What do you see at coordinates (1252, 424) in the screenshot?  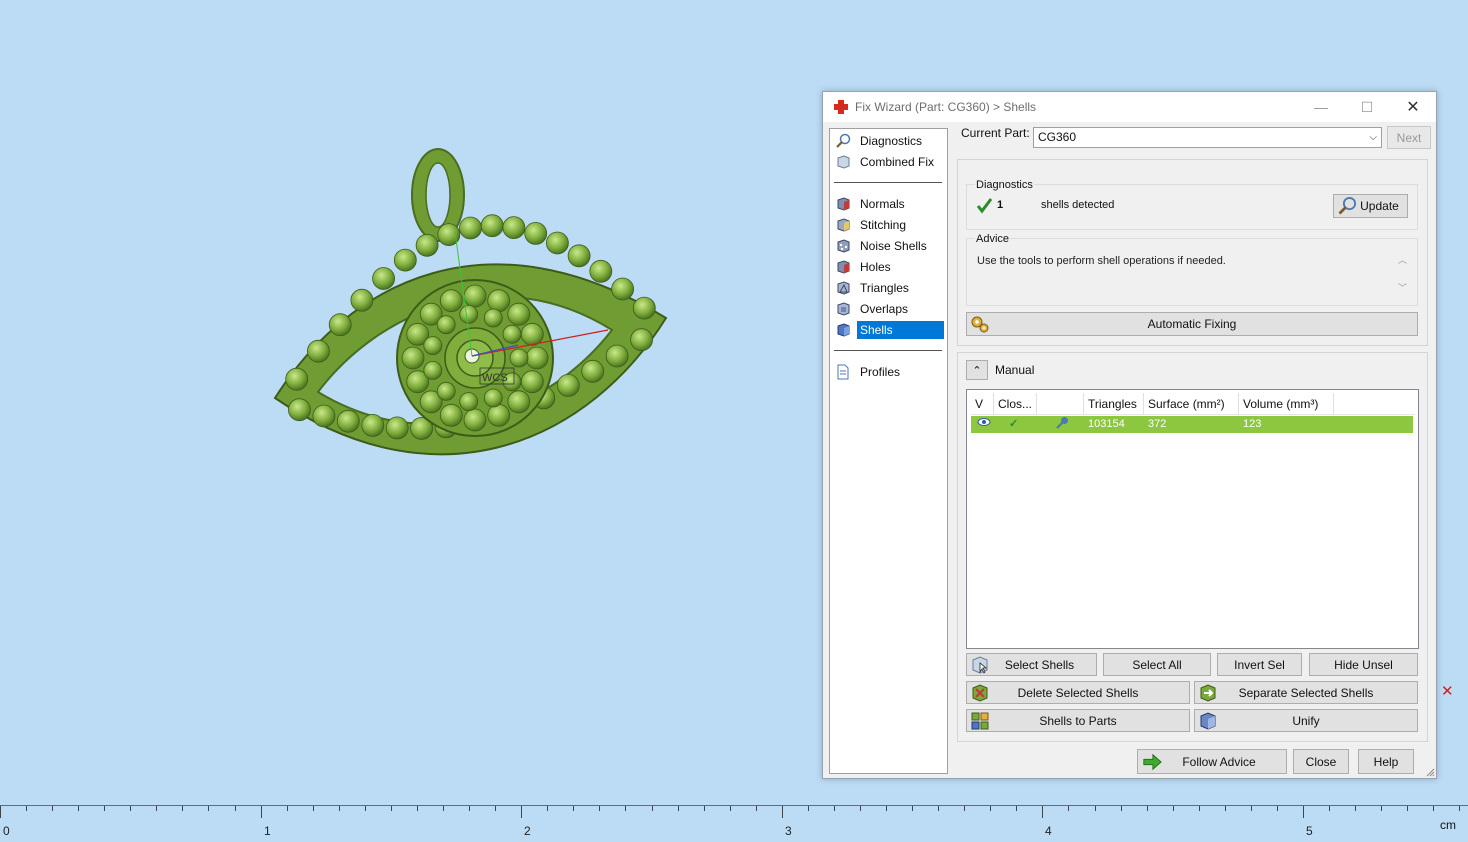 I see `cell-volume: 123` at bounding box center [1252, 424].